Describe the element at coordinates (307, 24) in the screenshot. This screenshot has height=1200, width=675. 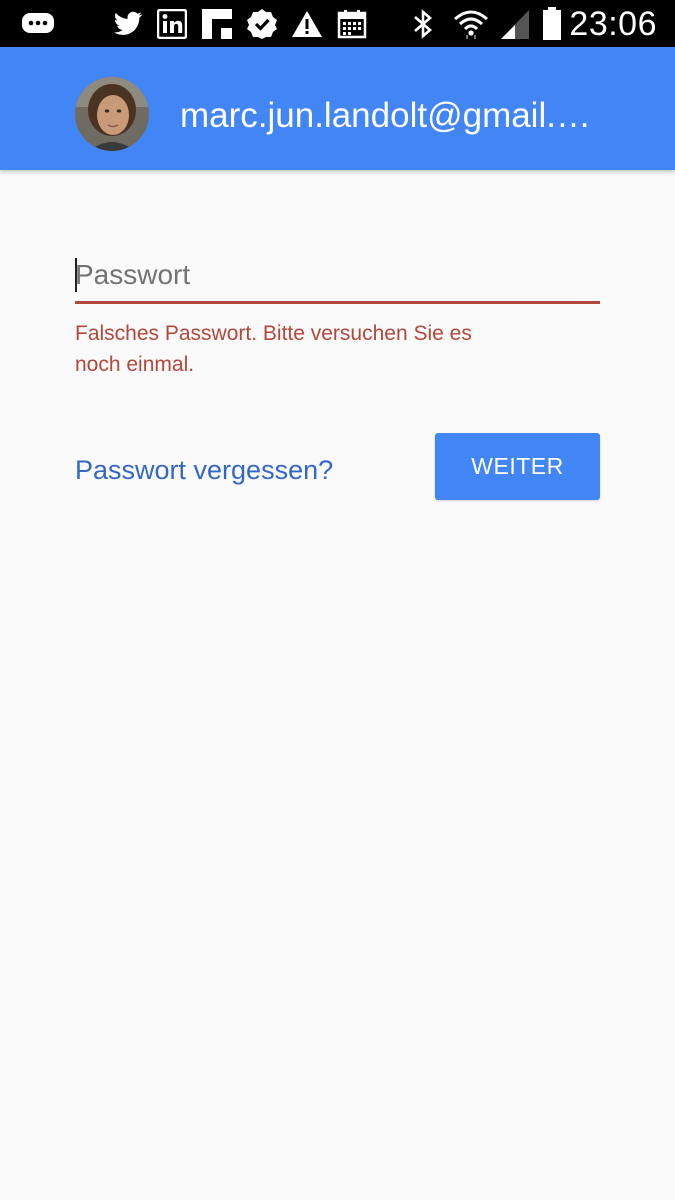
I see `warning-icon` at that location.